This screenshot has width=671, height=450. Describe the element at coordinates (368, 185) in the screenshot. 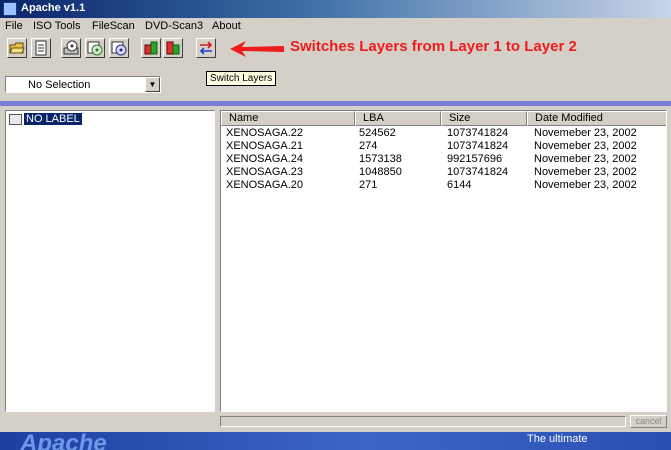

I see `cell-lba: 271` at that location.